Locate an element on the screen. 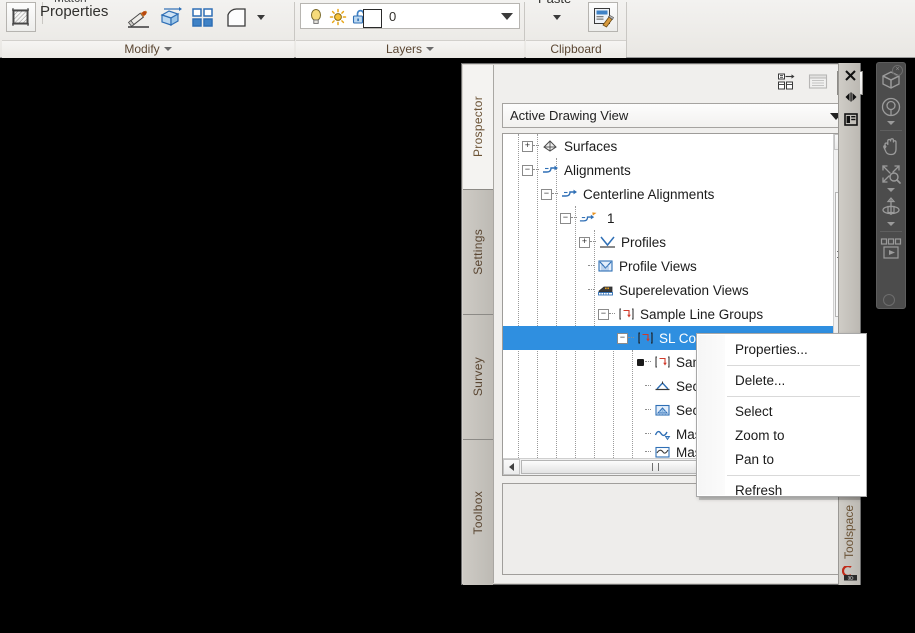 Image resolution: width=915 pixels, height=633 pixels. navbar-close-icon: × is located at coordinates (897, 70).